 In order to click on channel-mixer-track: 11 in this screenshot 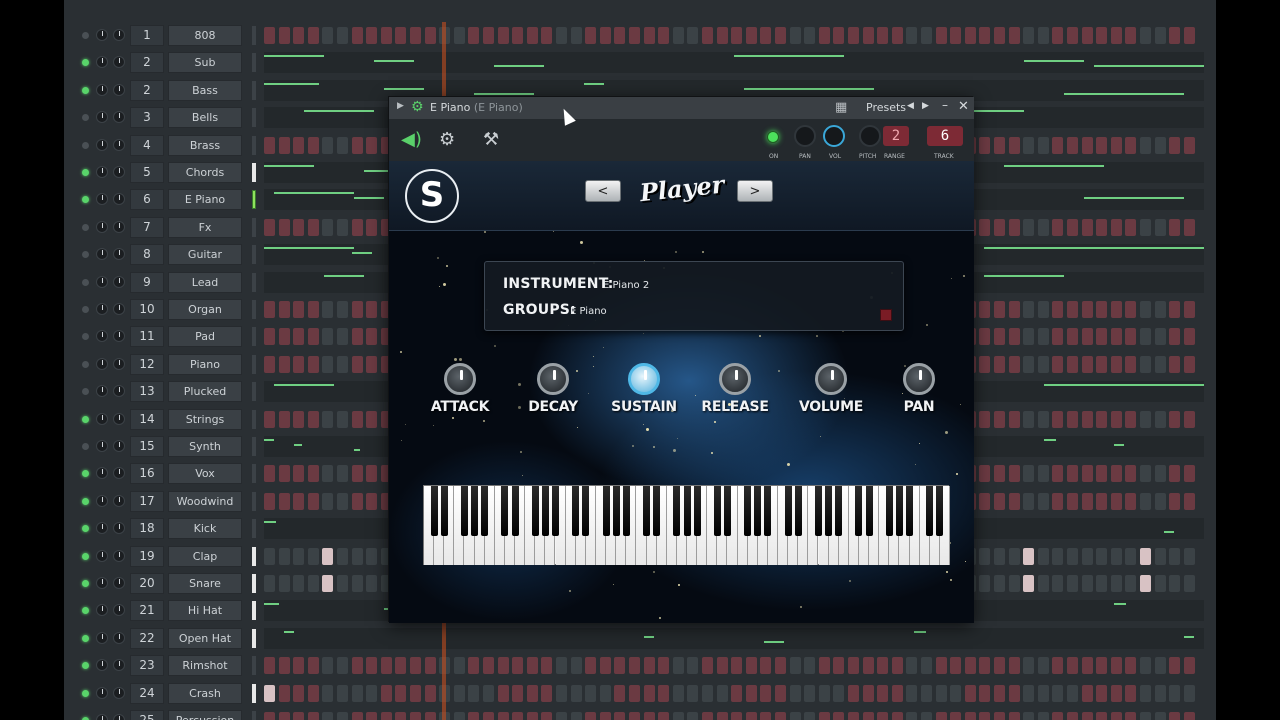, I will do `click(147, 337)`.